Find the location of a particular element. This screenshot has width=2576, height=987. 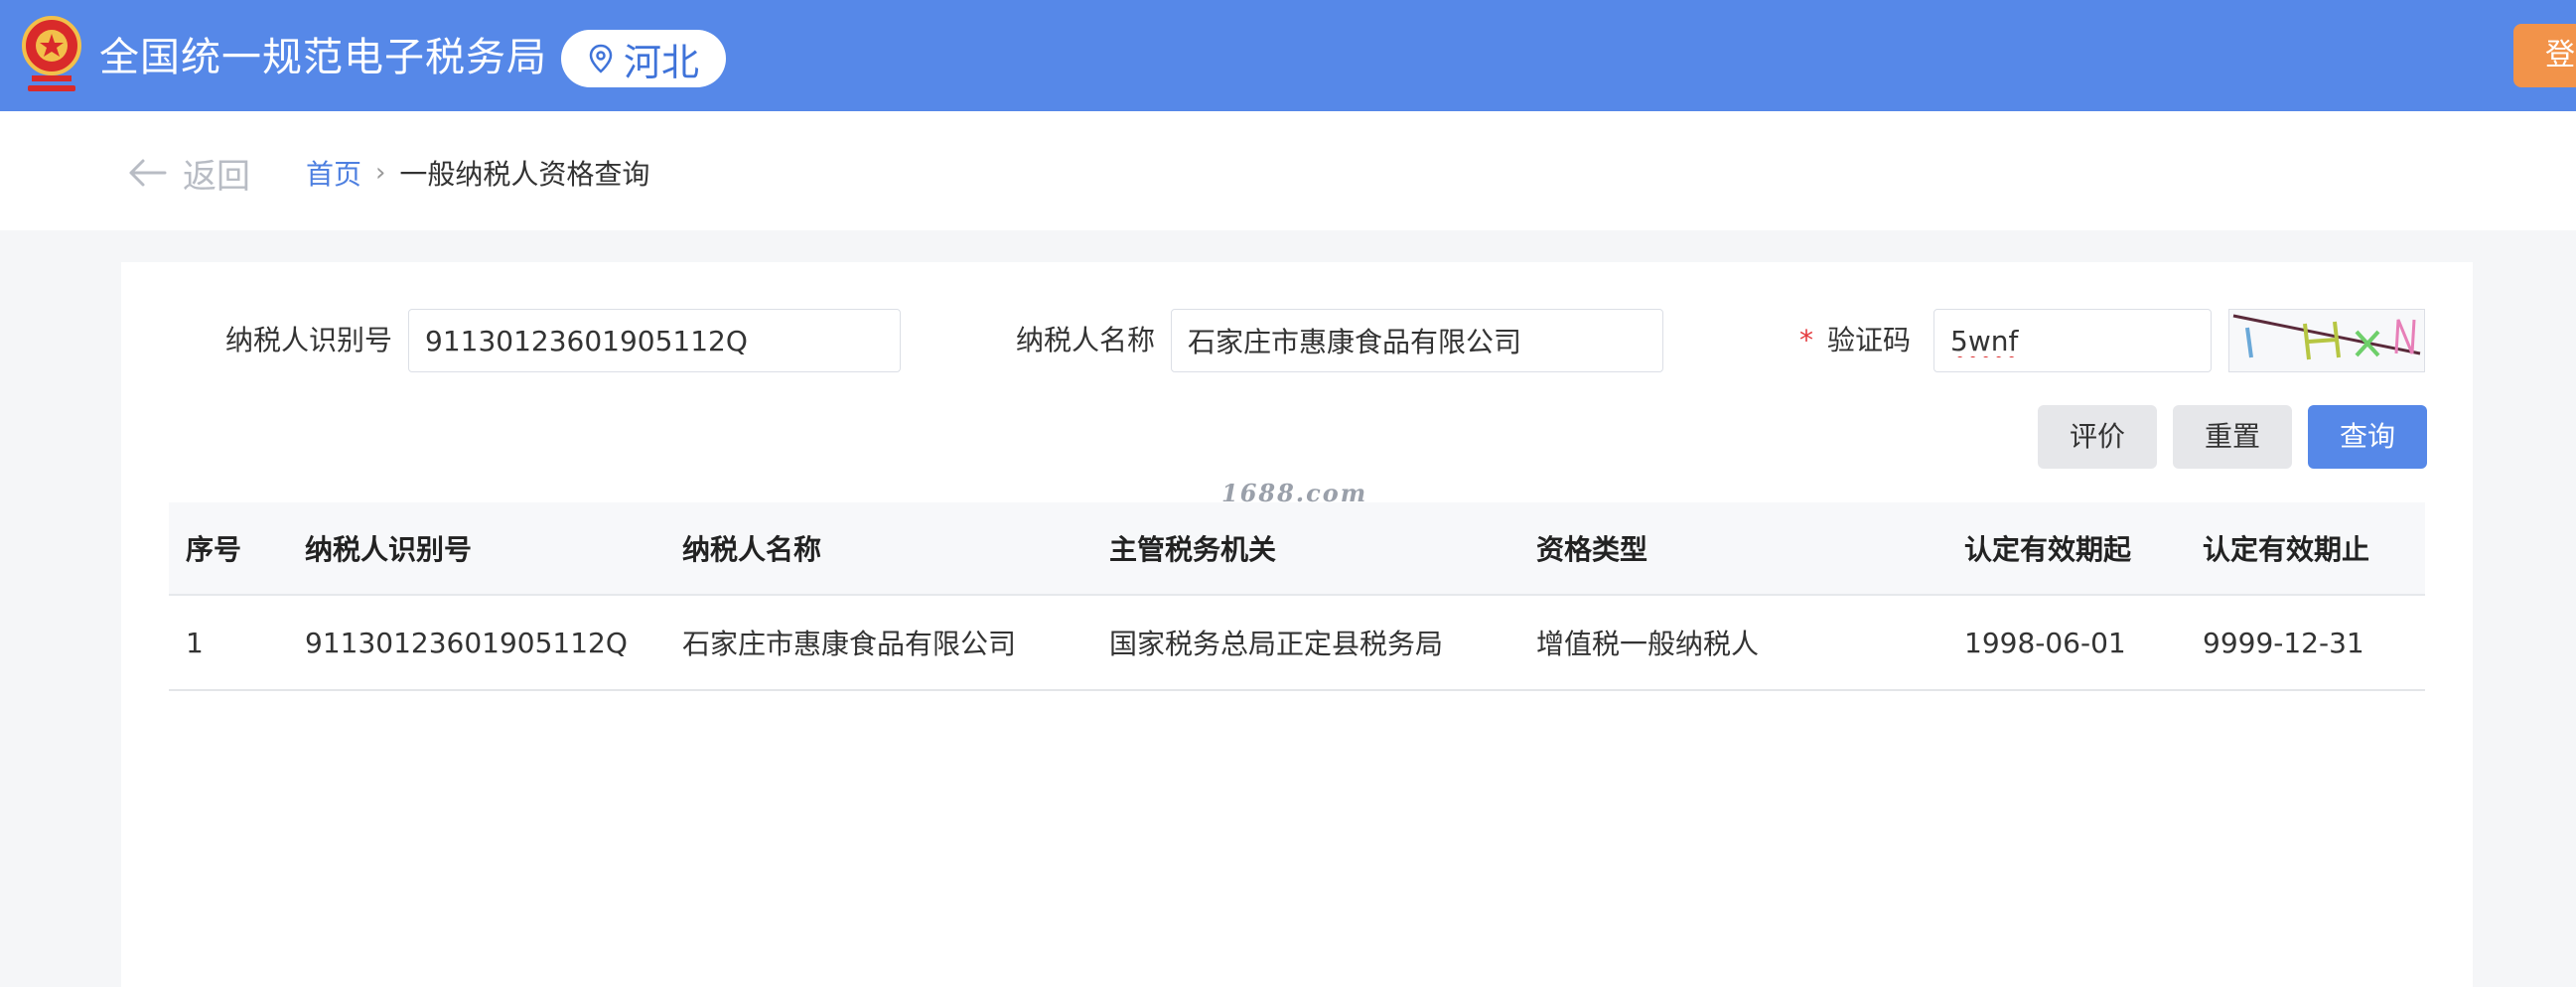

cell-index: 1 is located at coordinates (195, 642).